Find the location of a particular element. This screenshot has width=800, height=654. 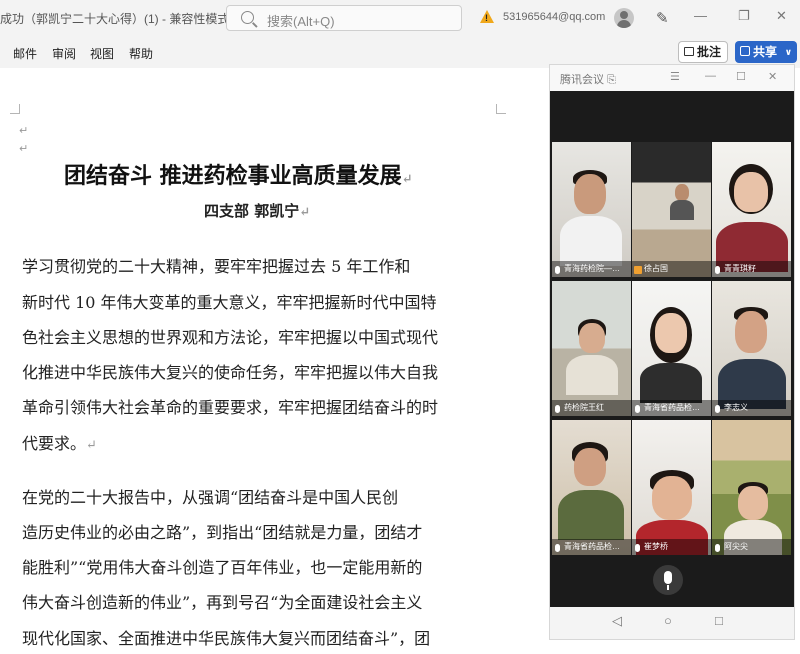

comment-icon is located at coordinates (689, 51).